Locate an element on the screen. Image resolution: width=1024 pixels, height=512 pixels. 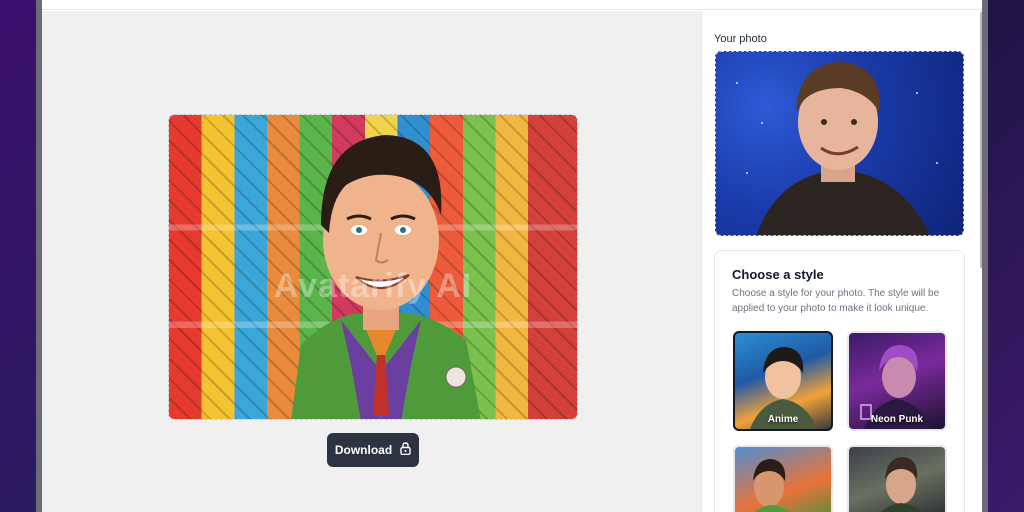
sidebar-scrollbar is located at coordinates (981, 141).